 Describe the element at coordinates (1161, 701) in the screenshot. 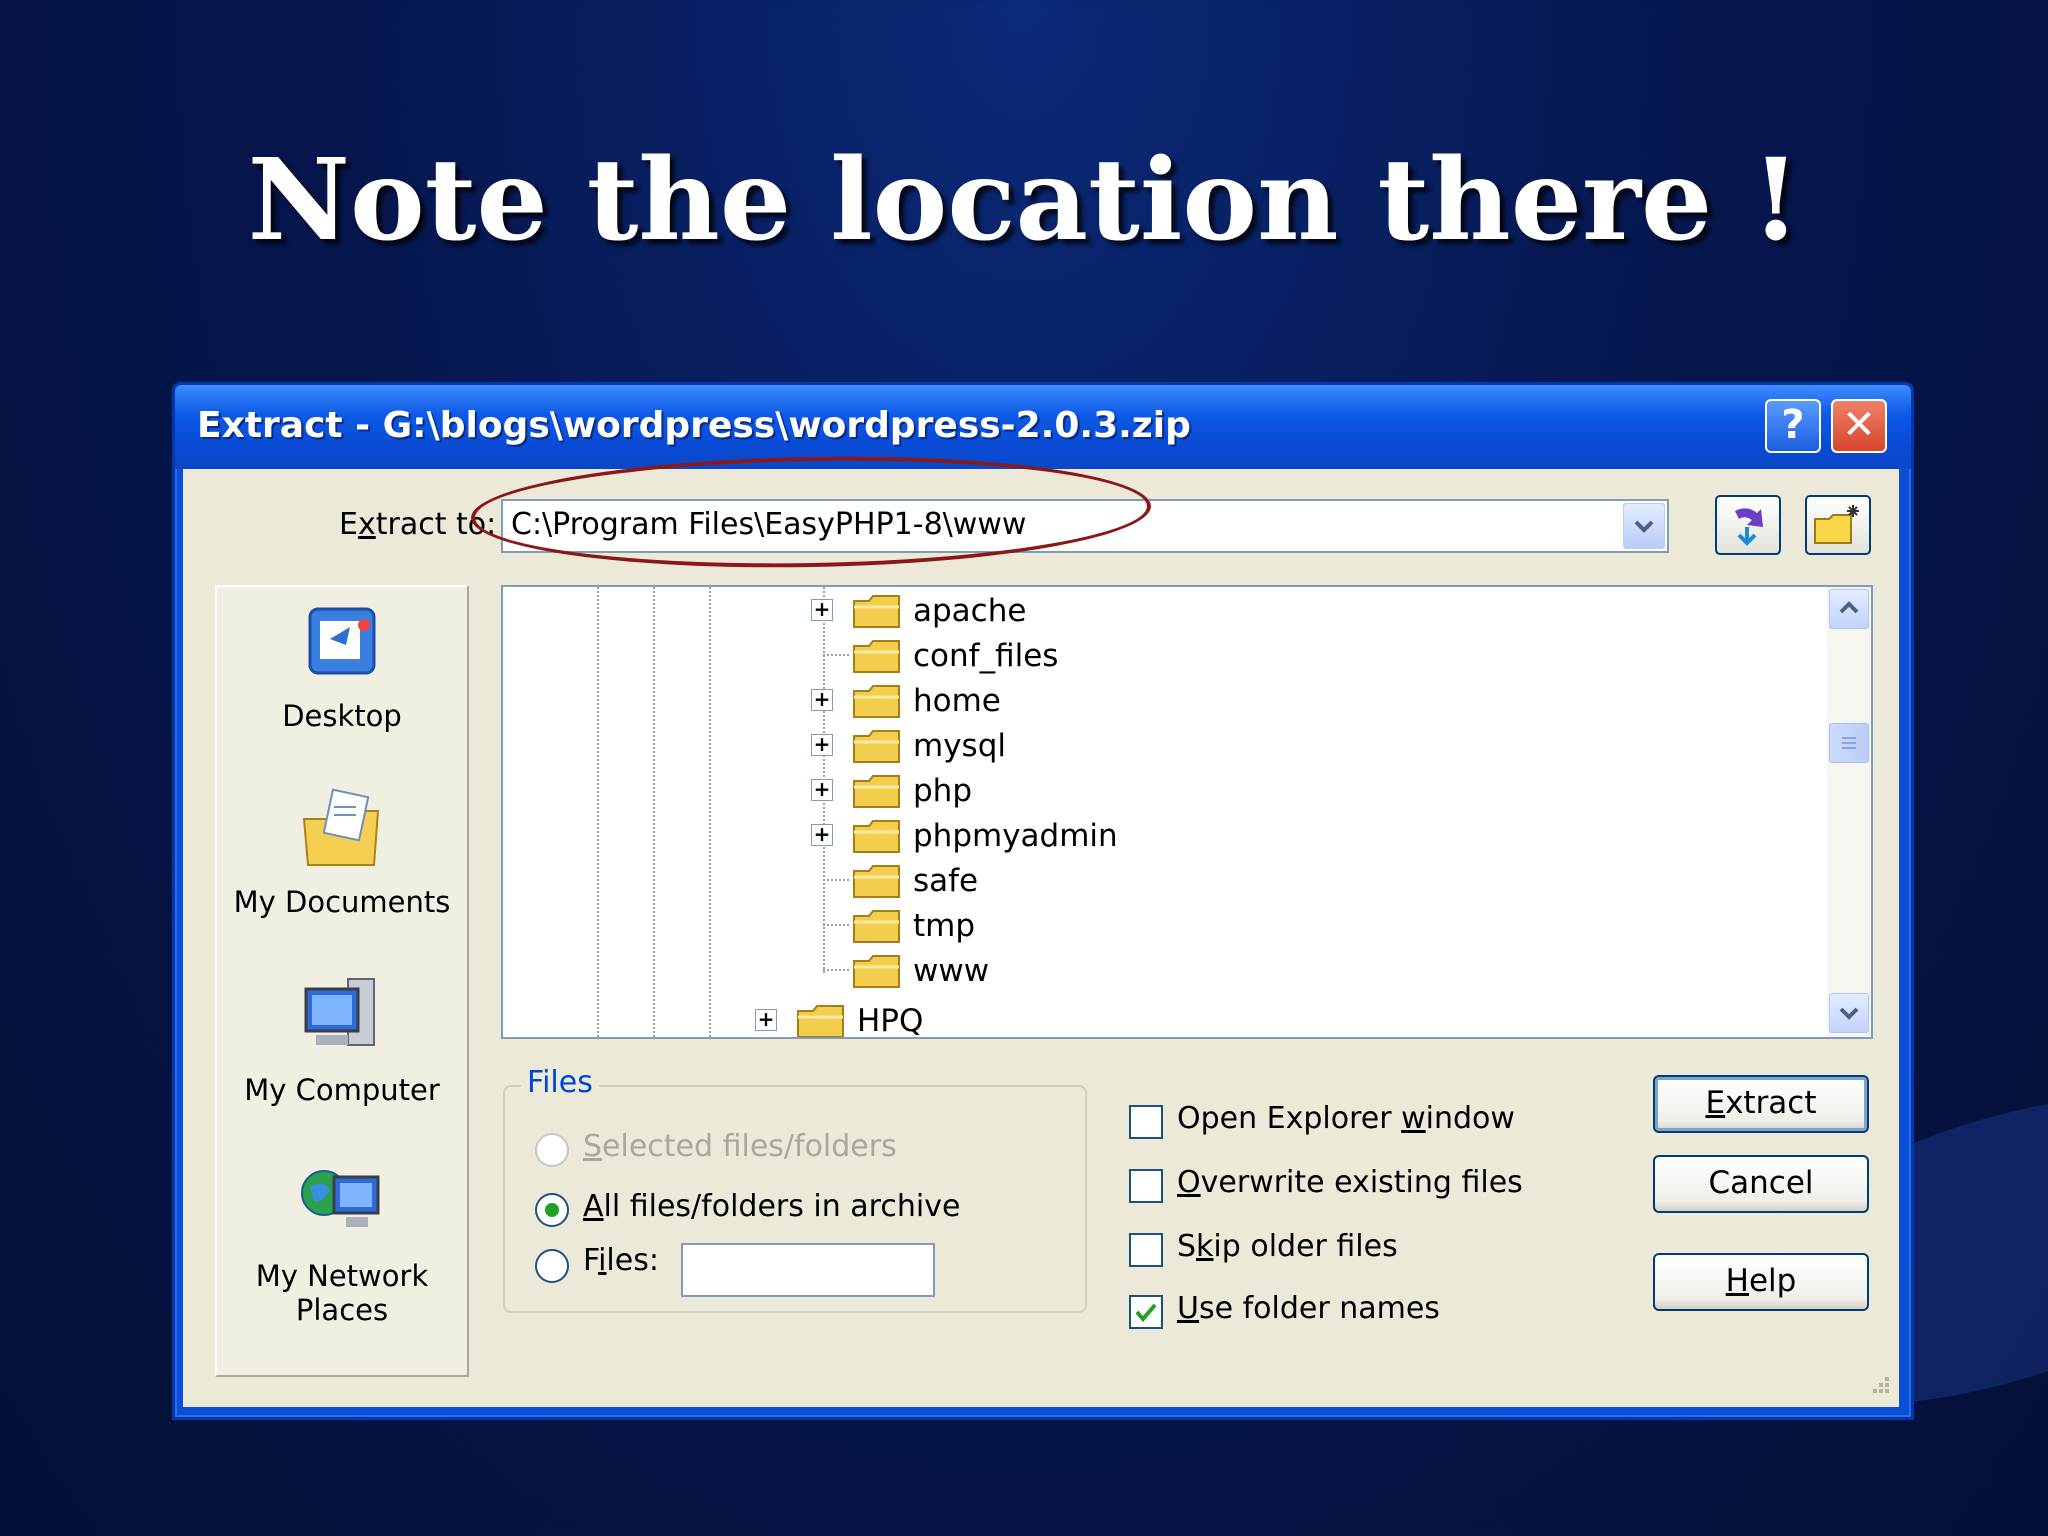

I see `tree-node: + home` at that location.